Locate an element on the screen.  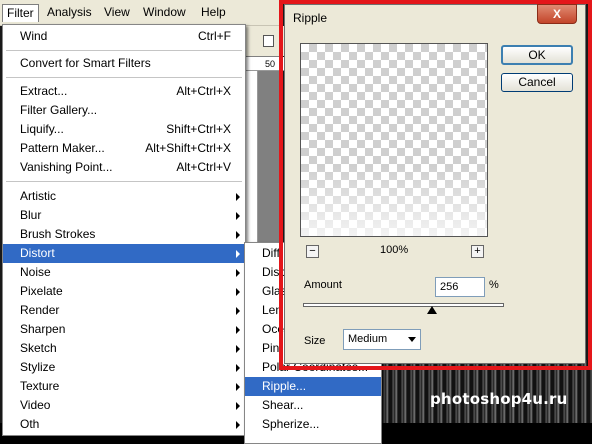
menu-item-label: Artistic is located at coordinates (38, 196).